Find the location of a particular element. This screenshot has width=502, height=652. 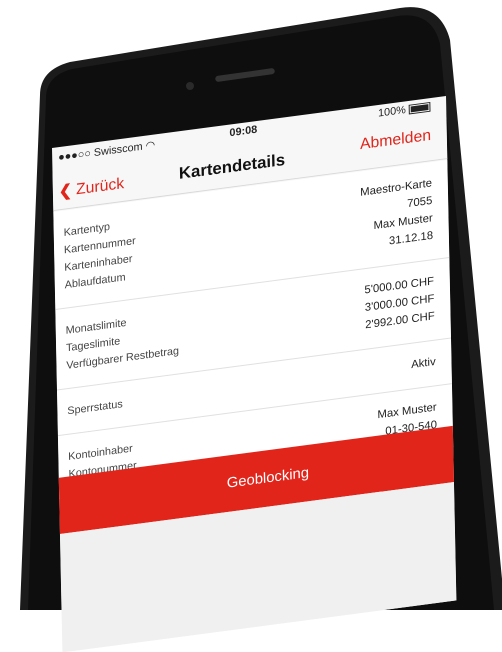

logout-button: Abmelden is located at coordinates (395, 140).